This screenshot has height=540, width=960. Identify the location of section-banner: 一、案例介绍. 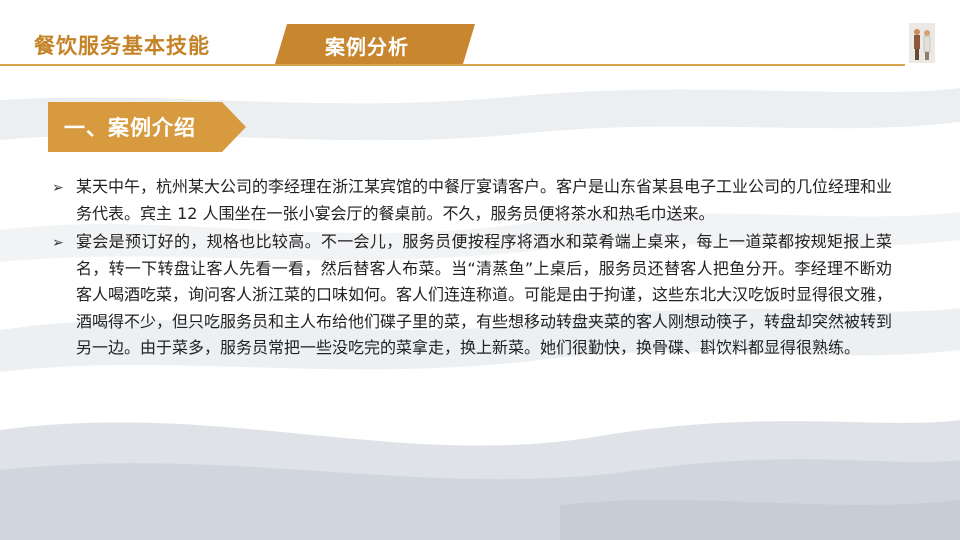
(148, 127).